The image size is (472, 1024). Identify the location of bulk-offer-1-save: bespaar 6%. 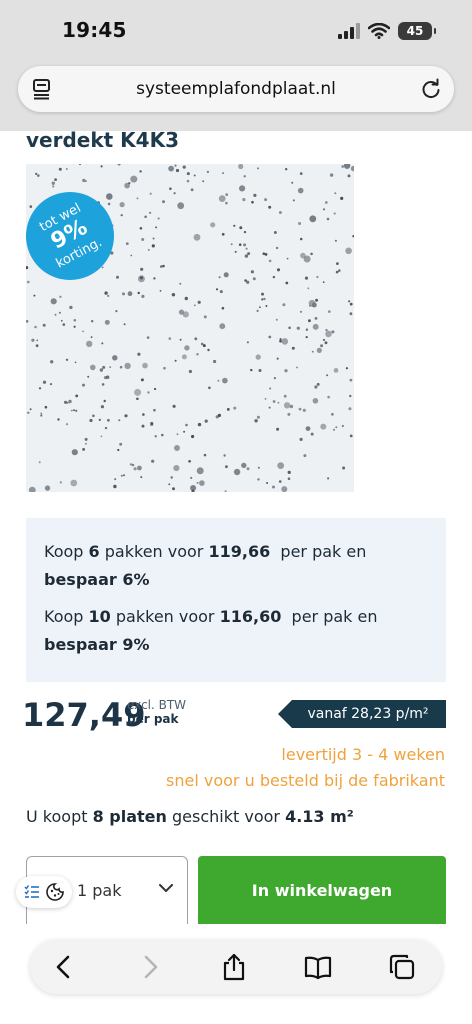
(97, 579).